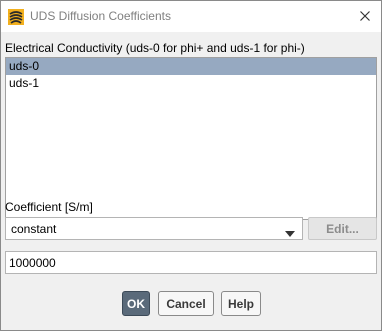  Describe the element at coordinates (24, 66) in the screenshot. I see `list-item-label: uds-0` at that location.